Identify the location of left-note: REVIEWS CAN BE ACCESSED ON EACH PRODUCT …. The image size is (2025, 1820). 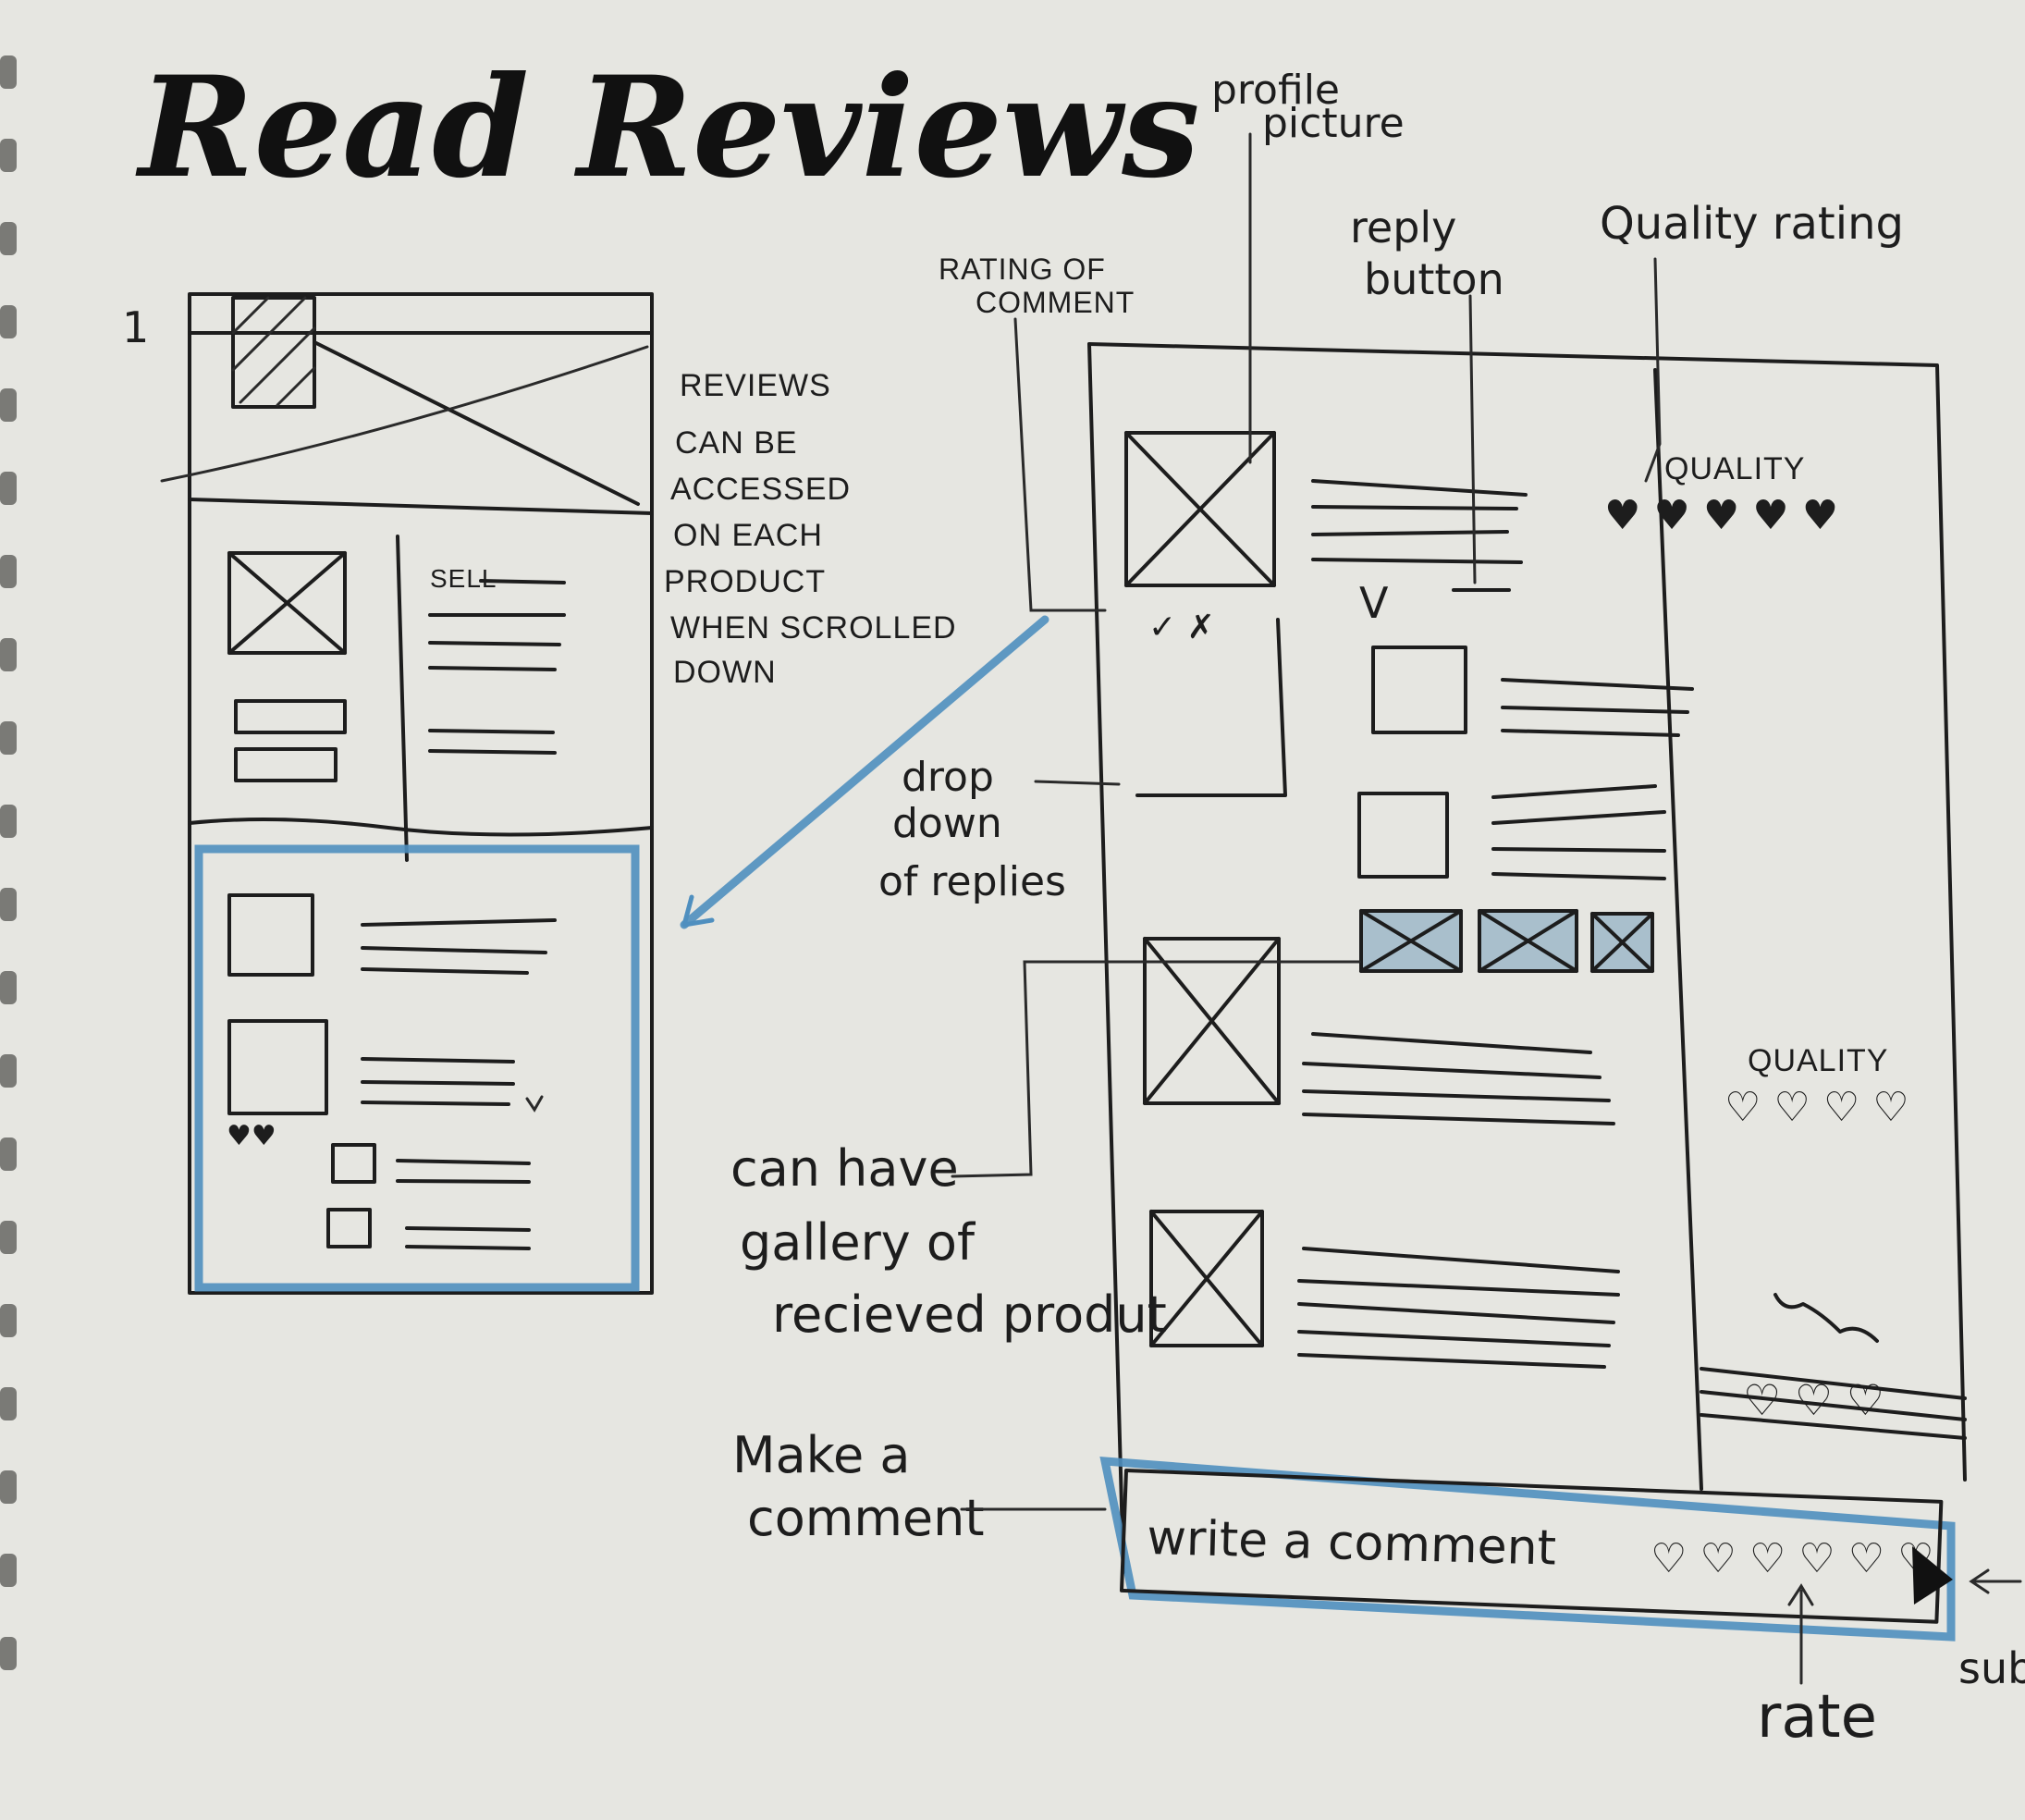
(810, 529).